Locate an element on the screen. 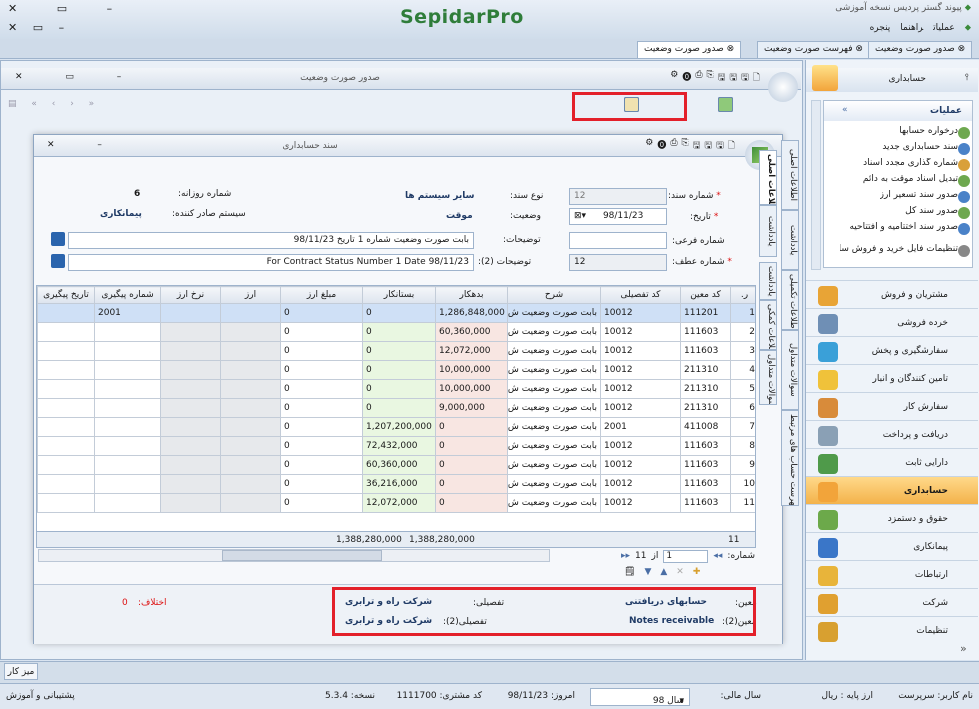  operation-item: تبدیل اسناد موقت به دائم is located at coordinates (910, 179).